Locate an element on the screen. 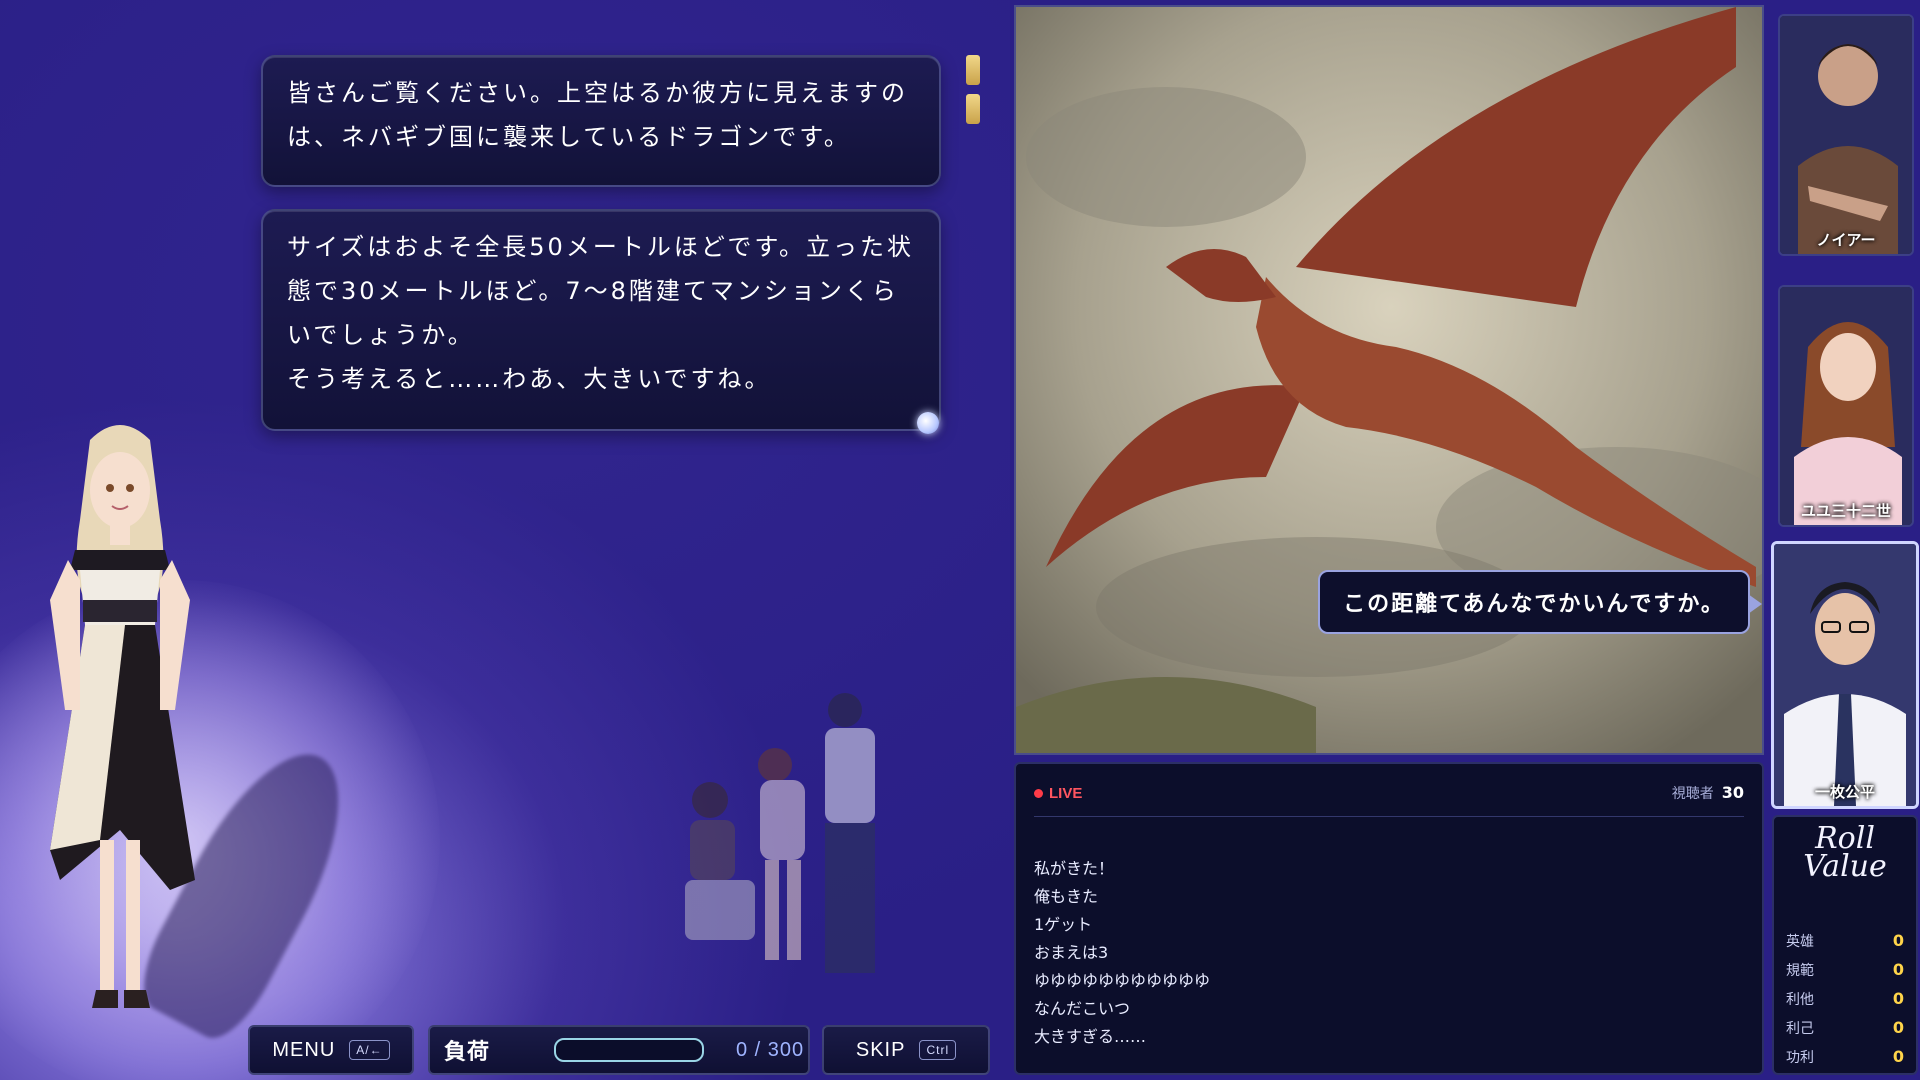 The height and width of the screenshot is (1080, 1920). background-characters is located at coordinates (780, 833).